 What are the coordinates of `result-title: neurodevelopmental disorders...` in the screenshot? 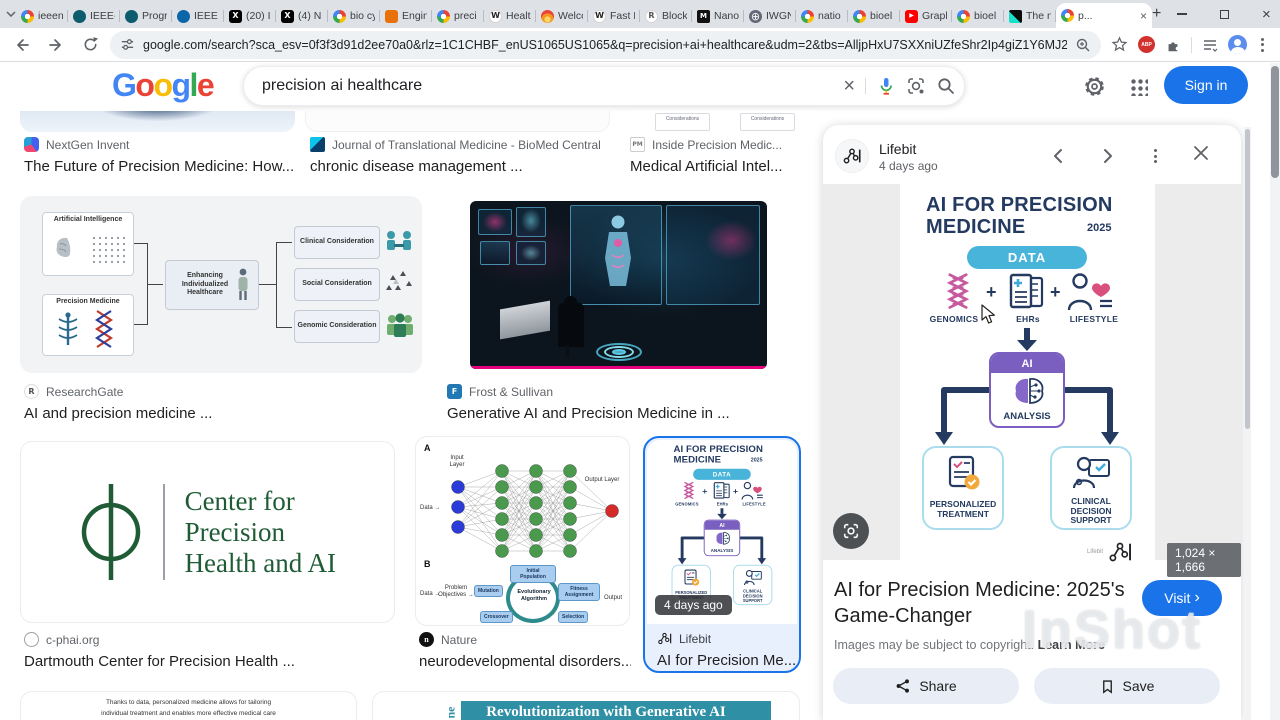 It's located at (525, 661).